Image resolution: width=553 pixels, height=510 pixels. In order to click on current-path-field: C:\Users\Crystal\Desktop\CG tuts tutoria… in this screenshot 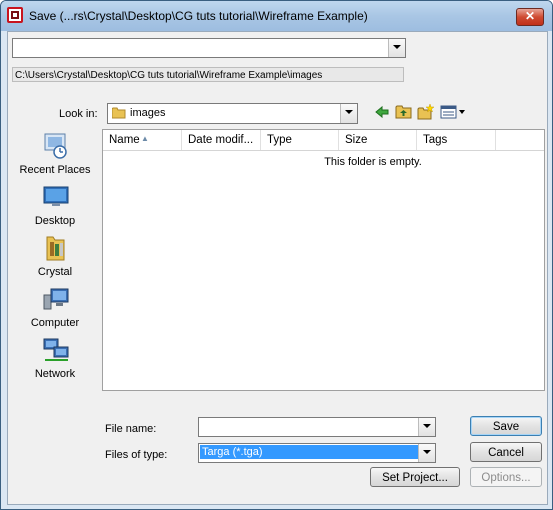, I will do `click(208, 74)`.